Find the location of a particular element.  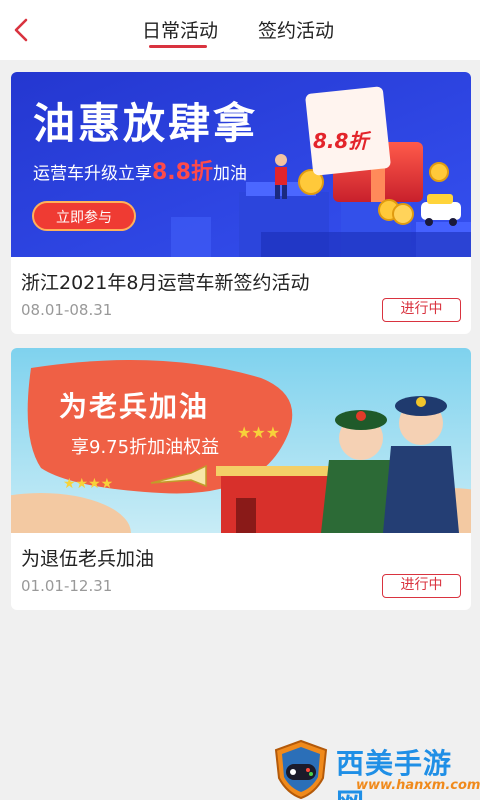

join-now-button-label: 立即参与 is located at coordinates (84, 217).